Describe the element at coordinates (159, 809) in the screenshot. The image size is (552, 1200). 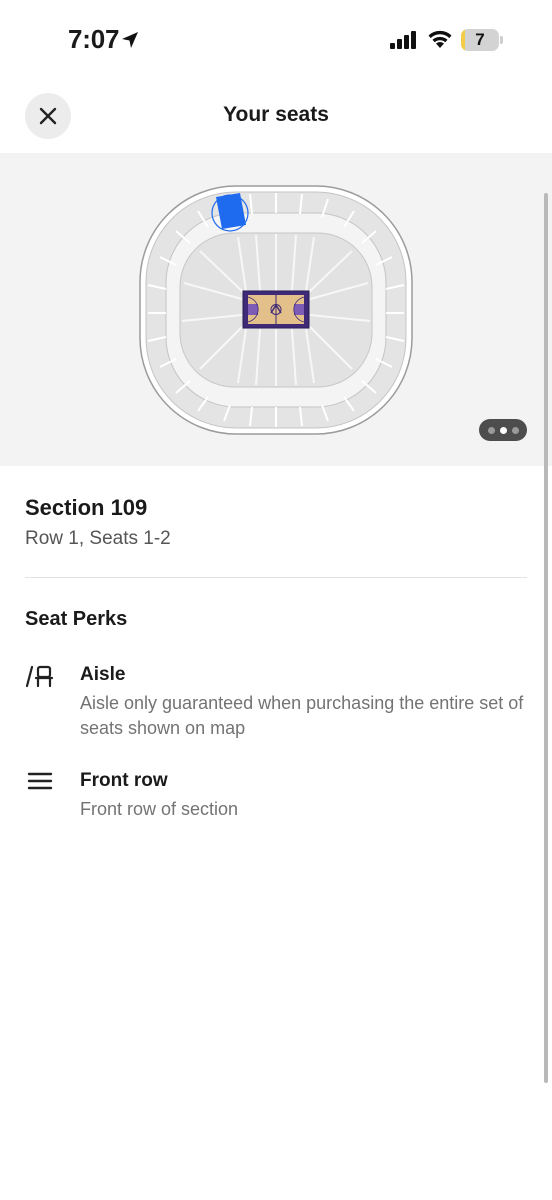
I see `perk-description: Front row of section` at that location.